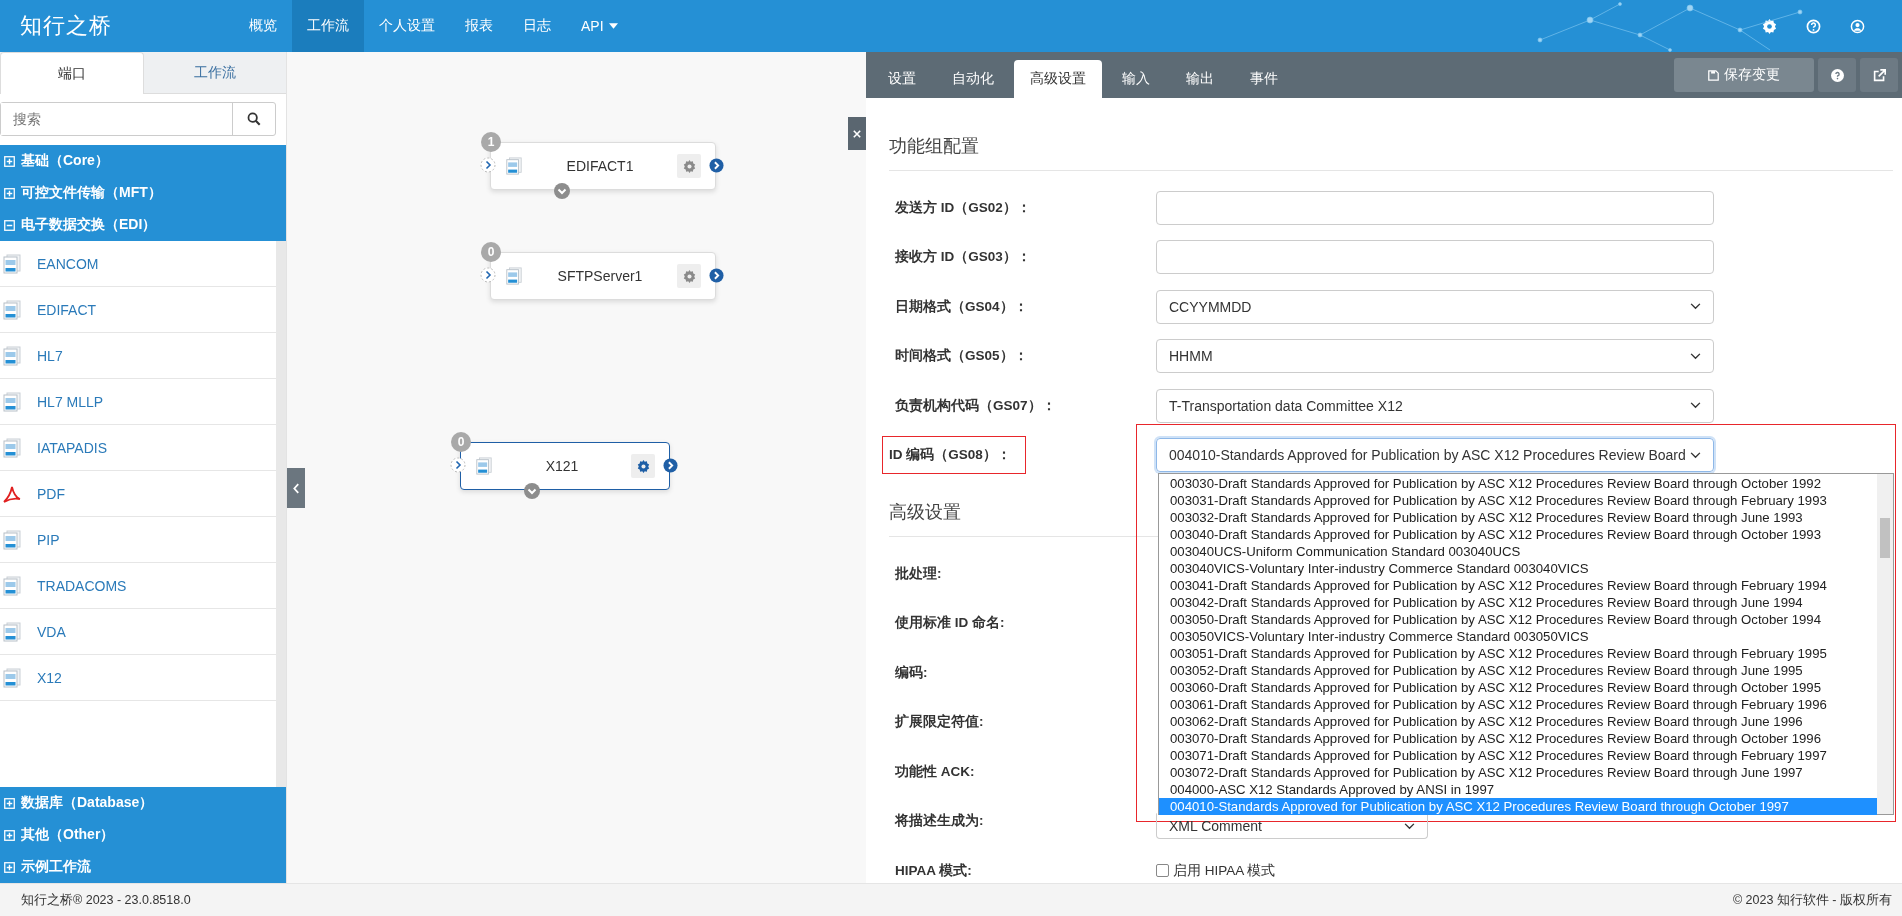  Describe the element at coordinates (1518, 773) in the screenshot. I see `dropdown-option: 003072-Draft Standards Approved for Publication by ASC X12 Procedures Review Board through June 1997` at that location.